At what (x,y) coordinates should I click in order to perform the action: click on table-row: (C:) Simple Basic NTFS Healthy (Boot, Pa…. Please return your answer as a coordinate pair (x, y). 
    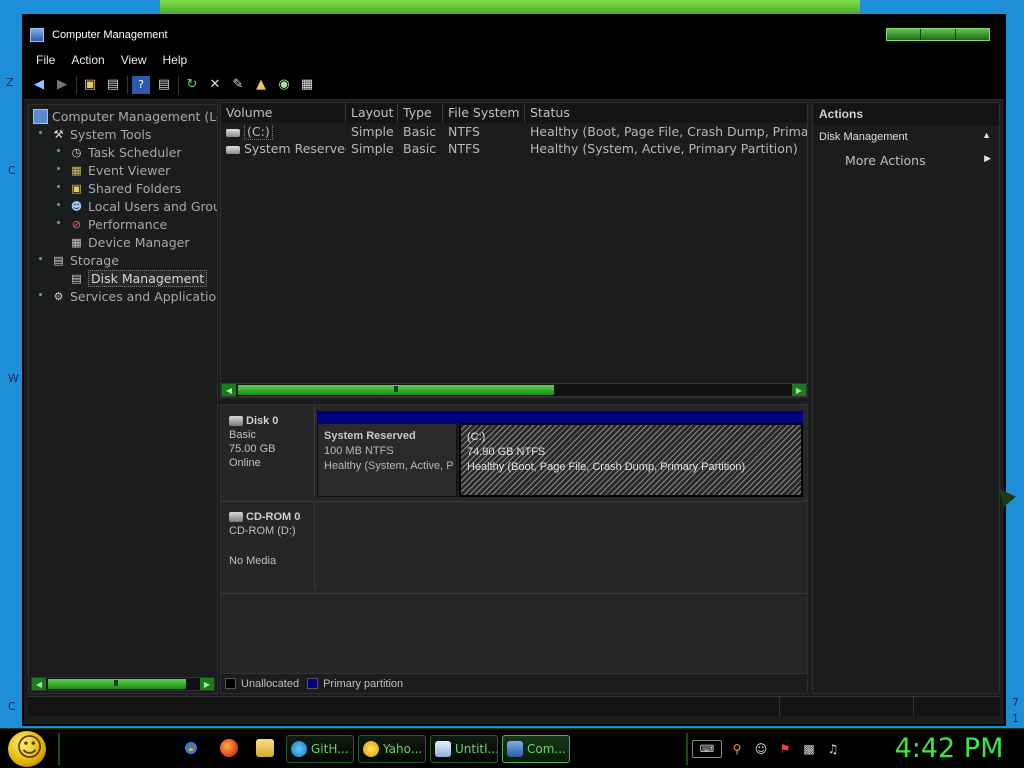
    Looking at the image, I should click on (514, 132).